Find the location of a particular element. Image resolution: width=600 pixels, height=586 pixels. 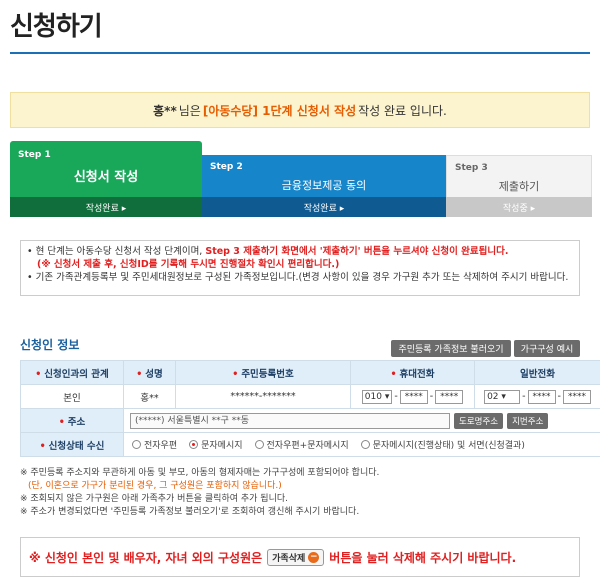

receive-label: • 신청상태 수신 is located at coordinates (72, 444).